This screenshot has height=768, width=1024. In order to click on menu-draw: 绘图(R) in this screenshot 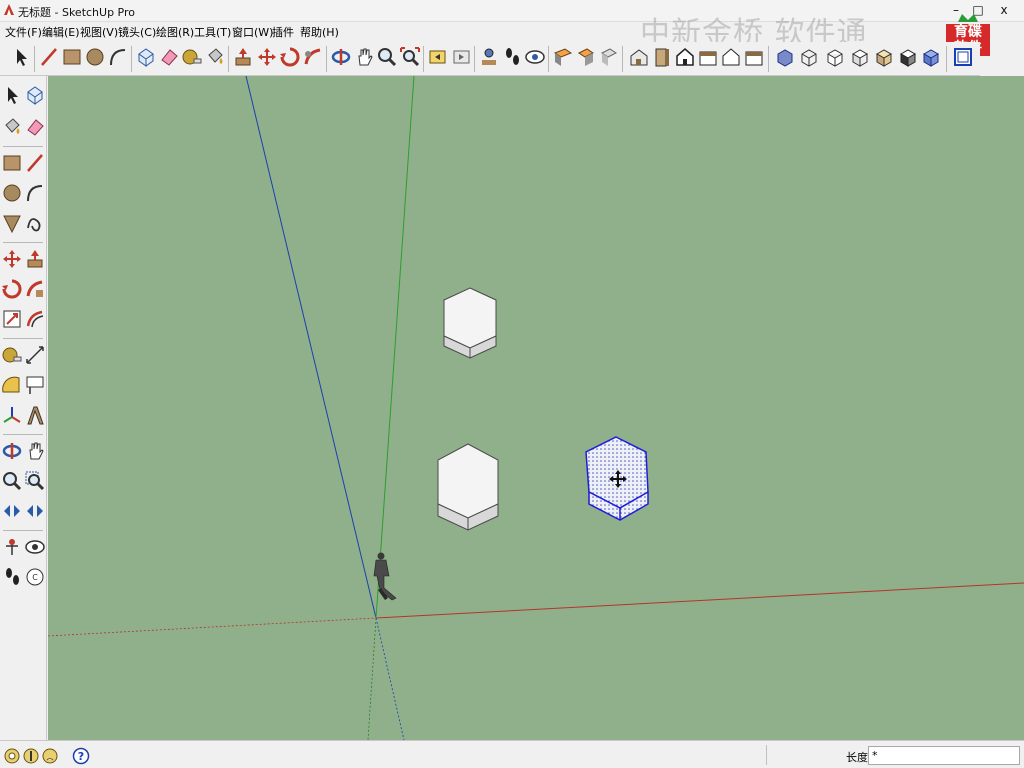, I will do `click(175, 32)`.